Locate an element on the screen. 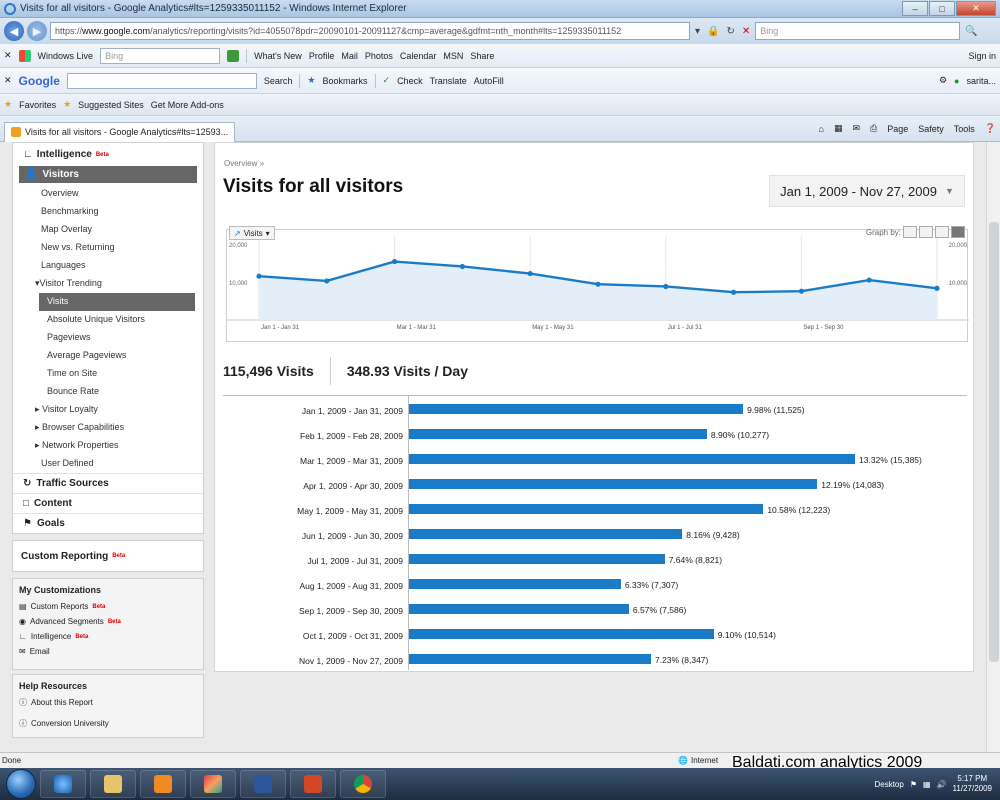  close-window-button: ✕ is located at coordinates (976, 8).